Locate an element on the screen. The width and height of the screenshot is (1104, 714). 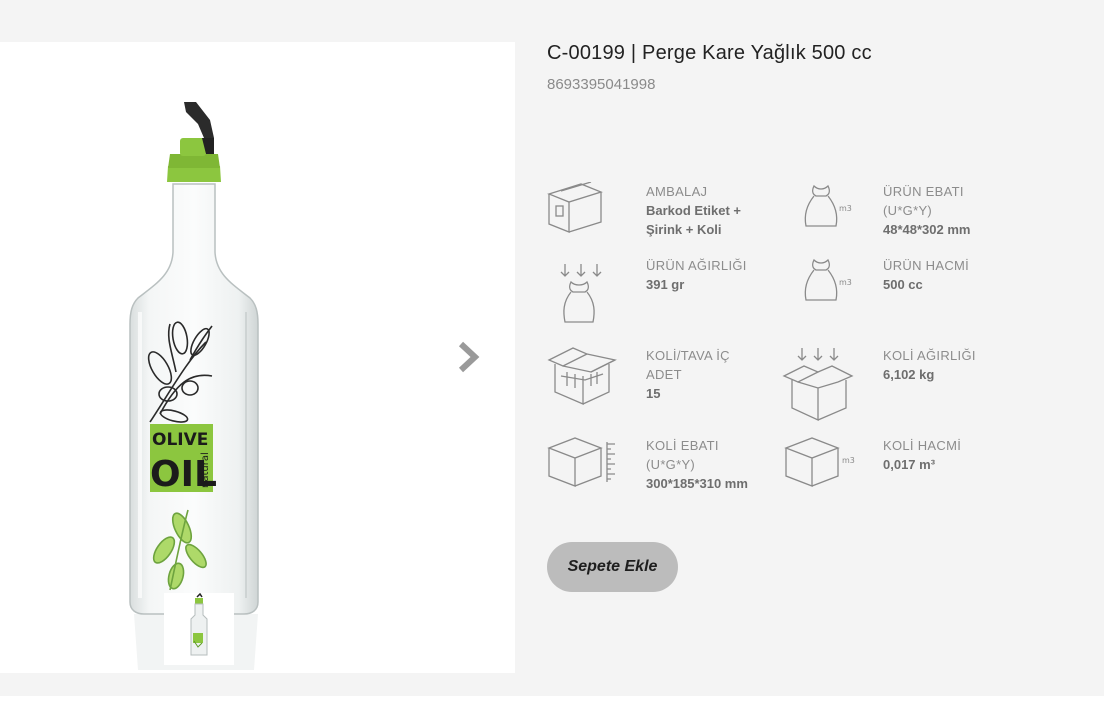
spec-value: 391 gr is located at coordinates (665, 284).